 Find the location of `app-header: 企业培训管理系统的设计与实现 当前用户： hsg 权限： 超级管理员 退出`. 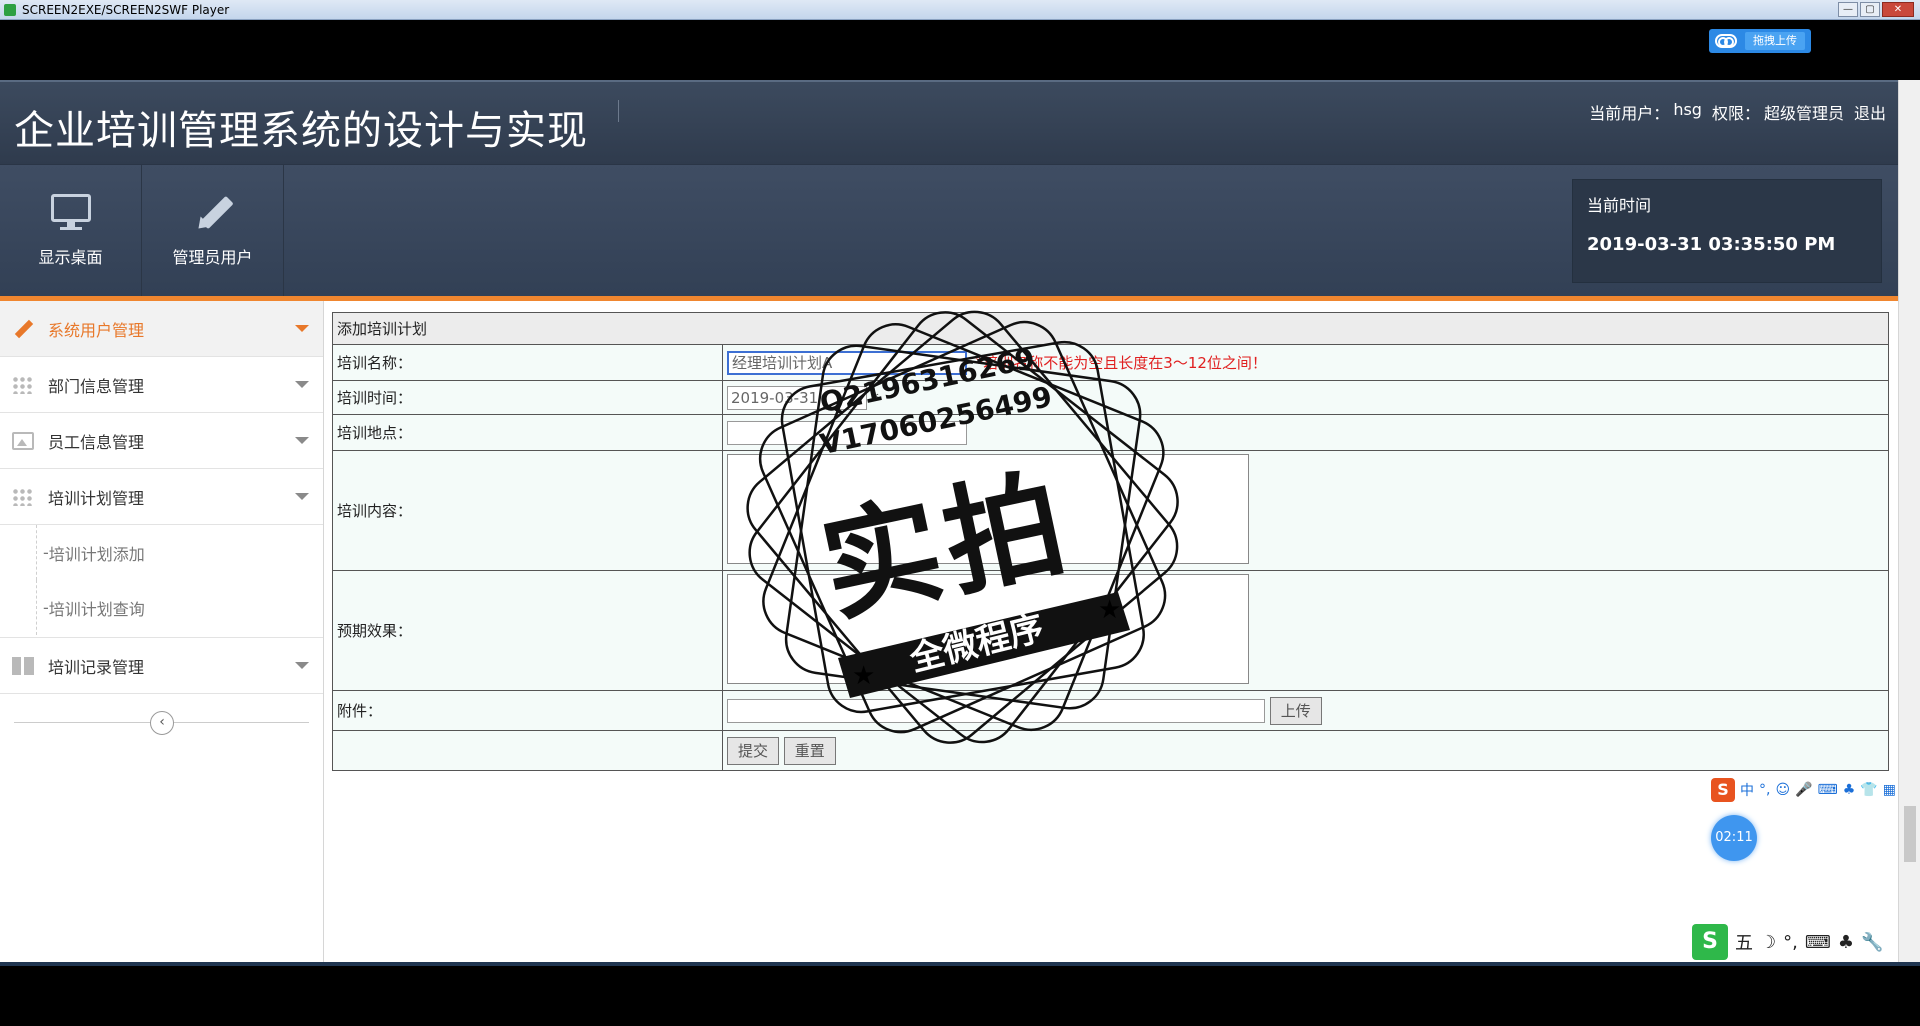

app-header: 企业培训管理系统的设计与实现 当前用户： hsg 权限： 超级管理员 退出 is located at coordinates (949, 122).